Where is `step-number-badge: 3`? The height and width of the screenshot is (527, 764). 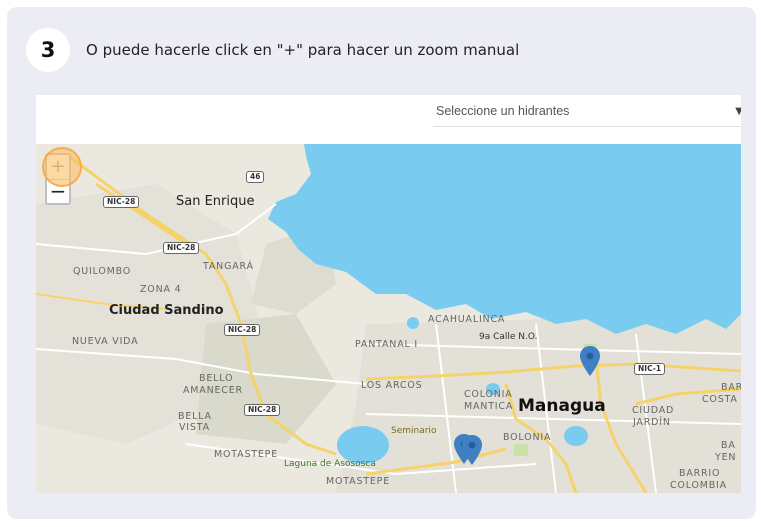 step-number-badge: 3 is located at coordinates (48, 50).